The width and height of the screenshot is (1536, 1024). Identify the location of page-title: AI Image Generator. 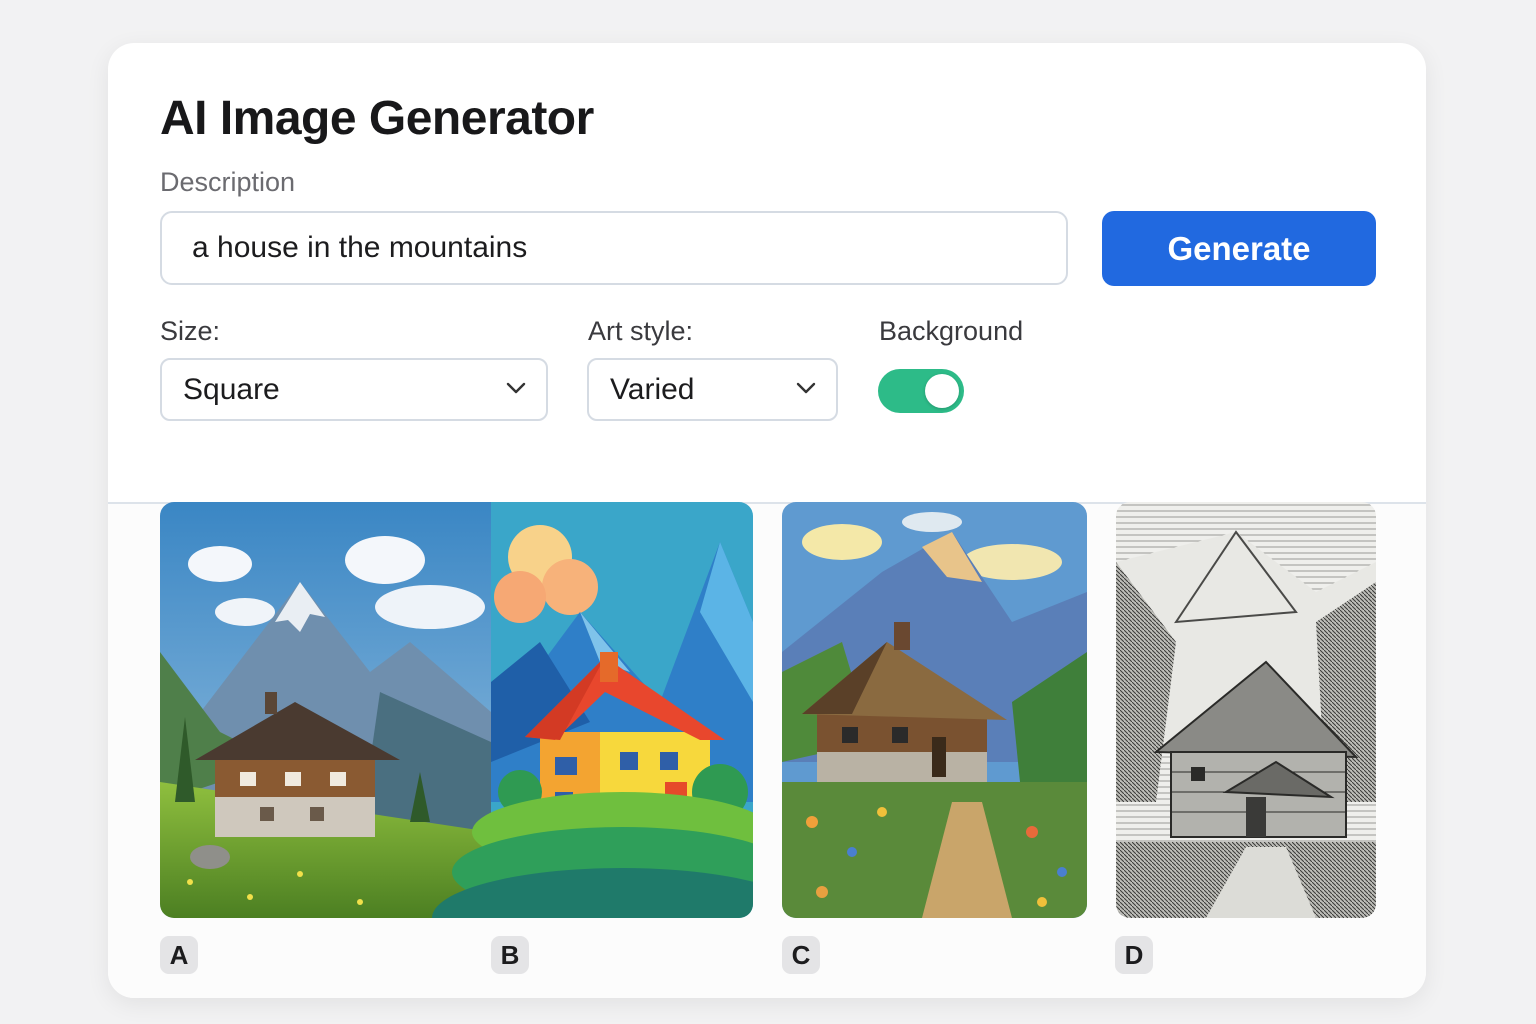
(377, 118).